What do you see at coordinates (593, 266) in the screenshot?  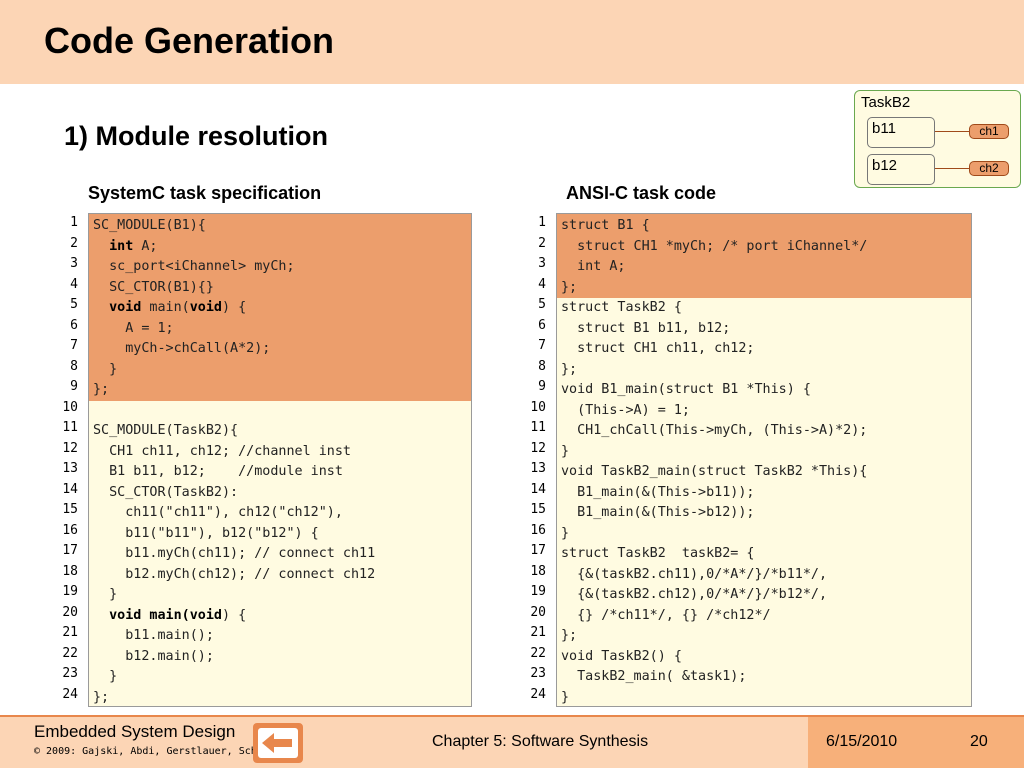 I see `code-text: int A;` at bounding box center [593, 266].